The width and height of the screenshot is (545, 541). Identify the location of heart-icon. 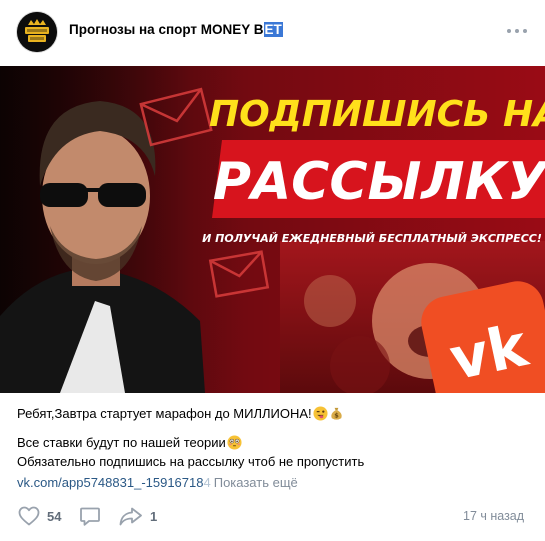
(29, 516).